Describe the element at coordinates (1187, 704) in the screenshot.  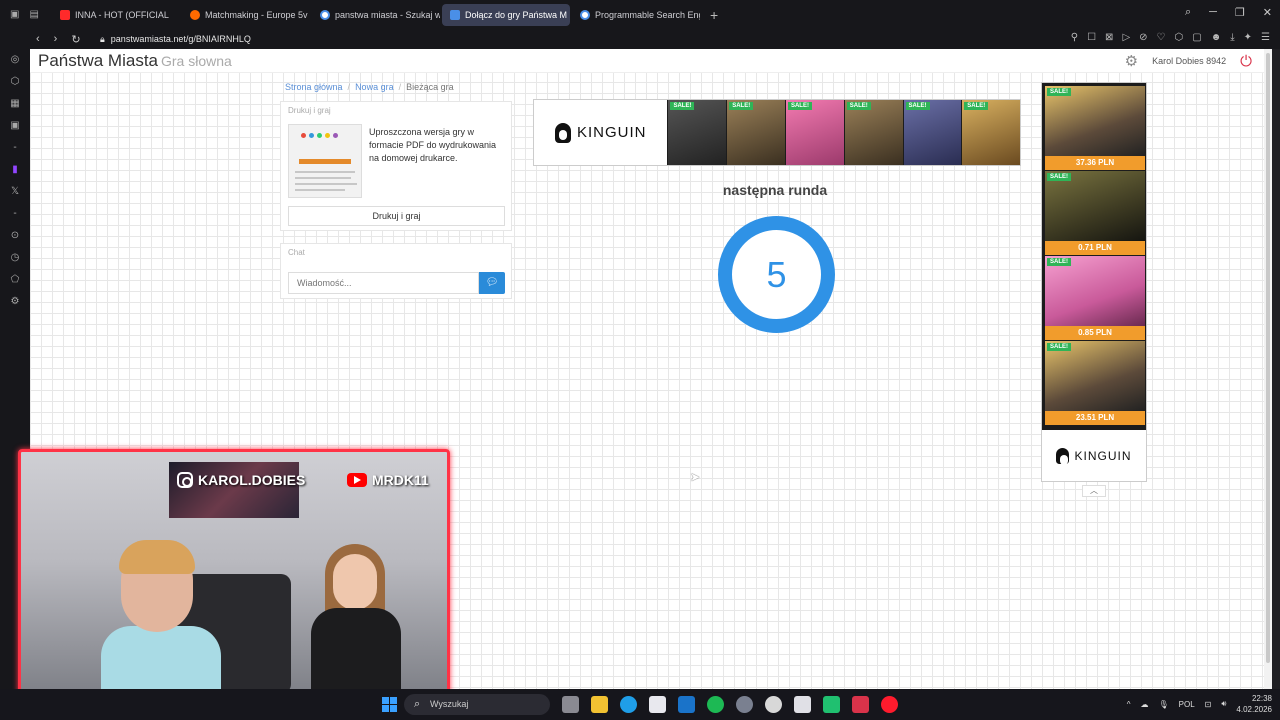
I see `language-indicator: POL` at that location.